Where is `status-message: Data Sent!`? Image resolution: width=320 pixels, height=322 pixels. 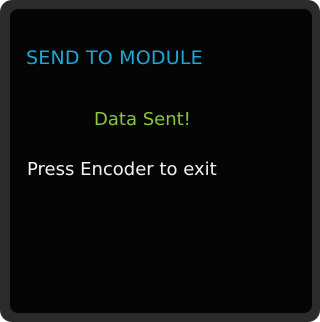 status-message: Data Sent! is located at coordinates (142, 119).